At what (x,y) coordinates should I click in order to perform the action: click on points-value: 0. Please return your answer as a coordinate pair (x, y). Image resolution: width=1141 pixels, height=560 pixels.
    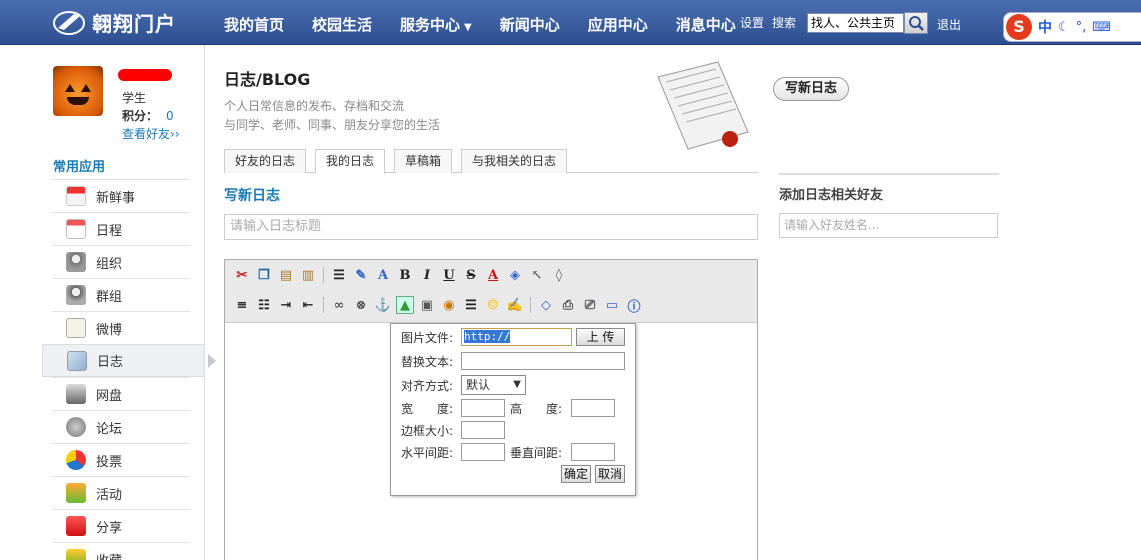
    Looking at the image, I should click on (170, 116).